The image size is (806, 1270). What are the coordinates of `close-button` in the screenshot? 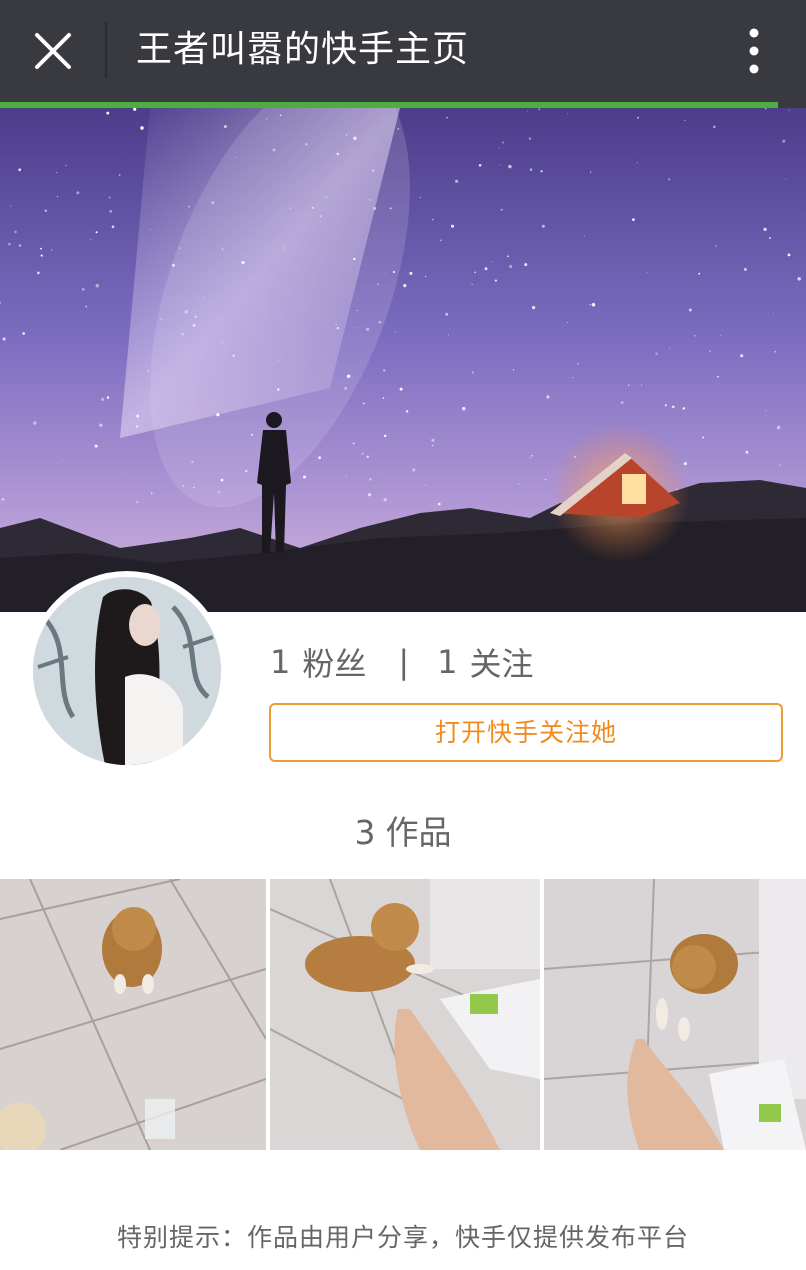 It's located at (52, 51).